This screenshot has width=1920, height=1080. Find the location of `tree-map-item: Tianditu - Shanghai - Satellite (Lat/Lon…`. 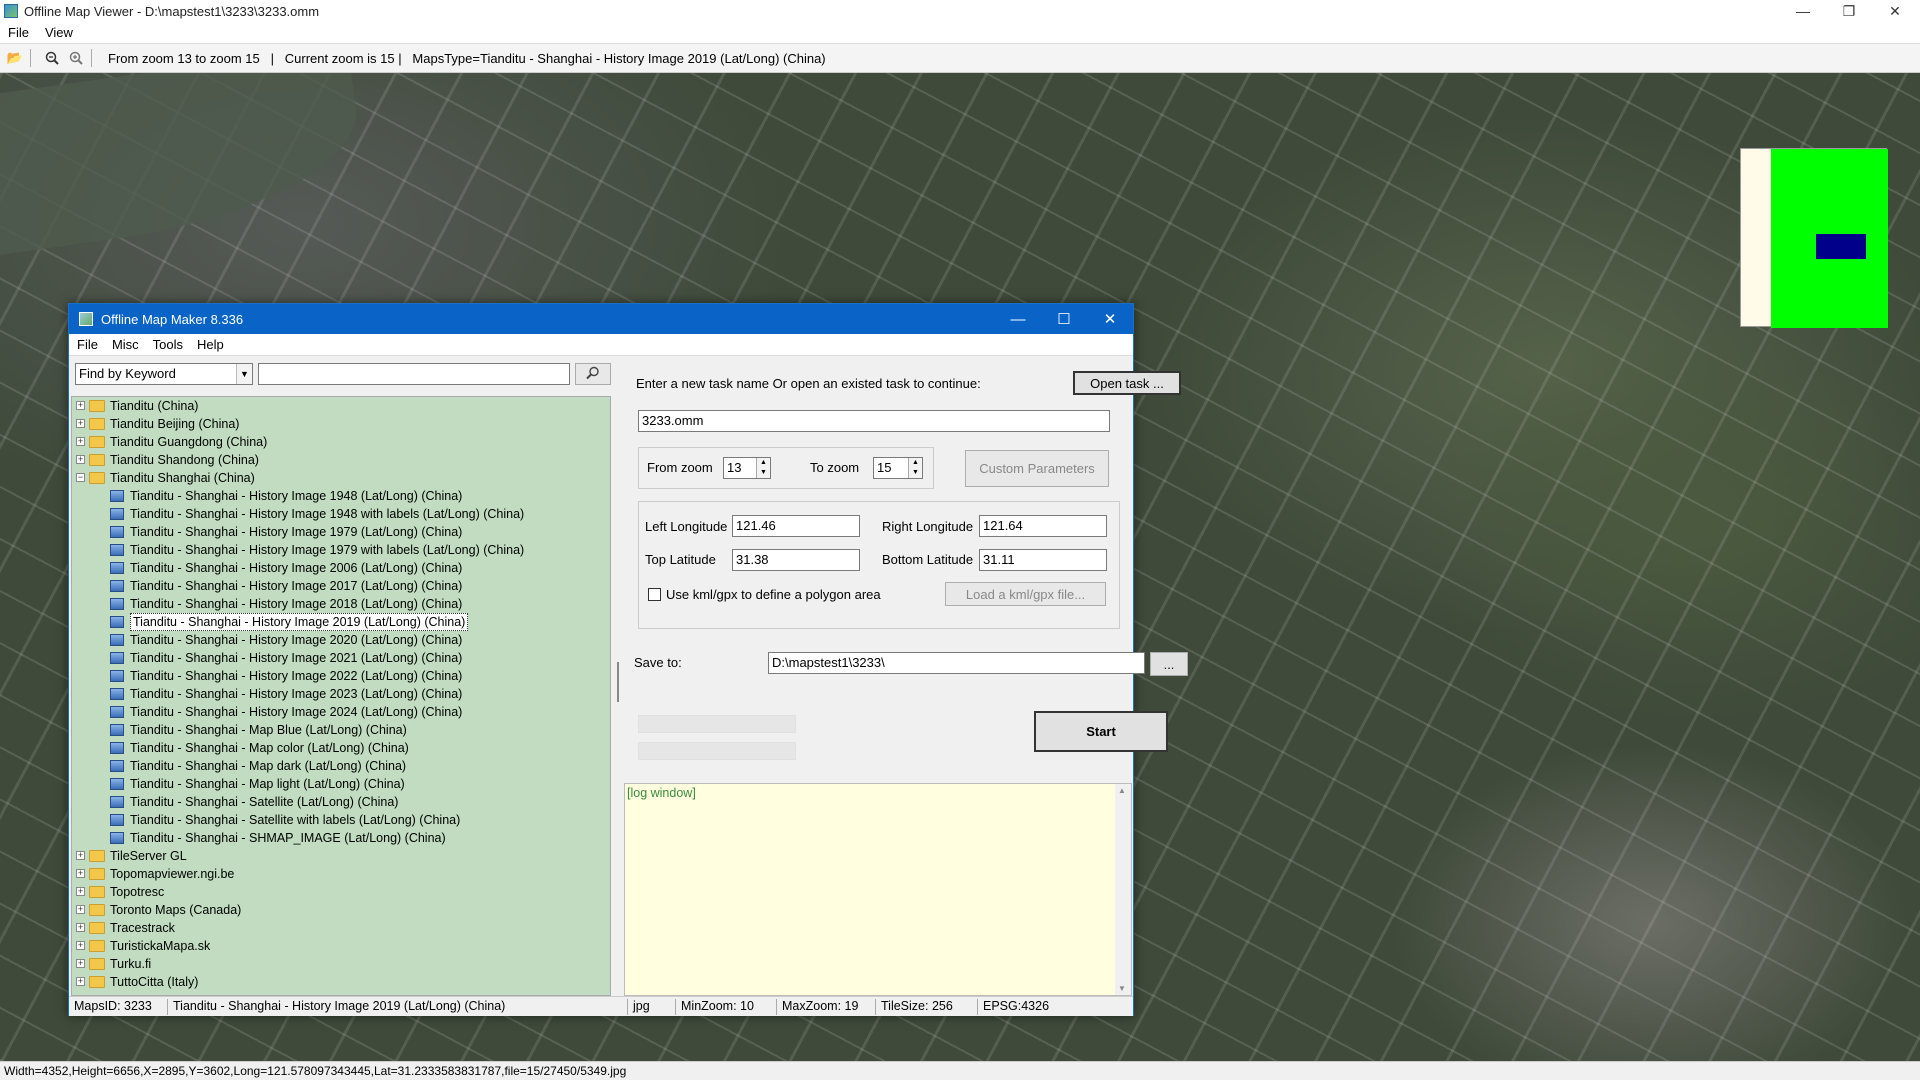

tree-map-item: Tianditu - Shanghai - Satellite (Lat/Lon… is located at coordinates (341, 802).